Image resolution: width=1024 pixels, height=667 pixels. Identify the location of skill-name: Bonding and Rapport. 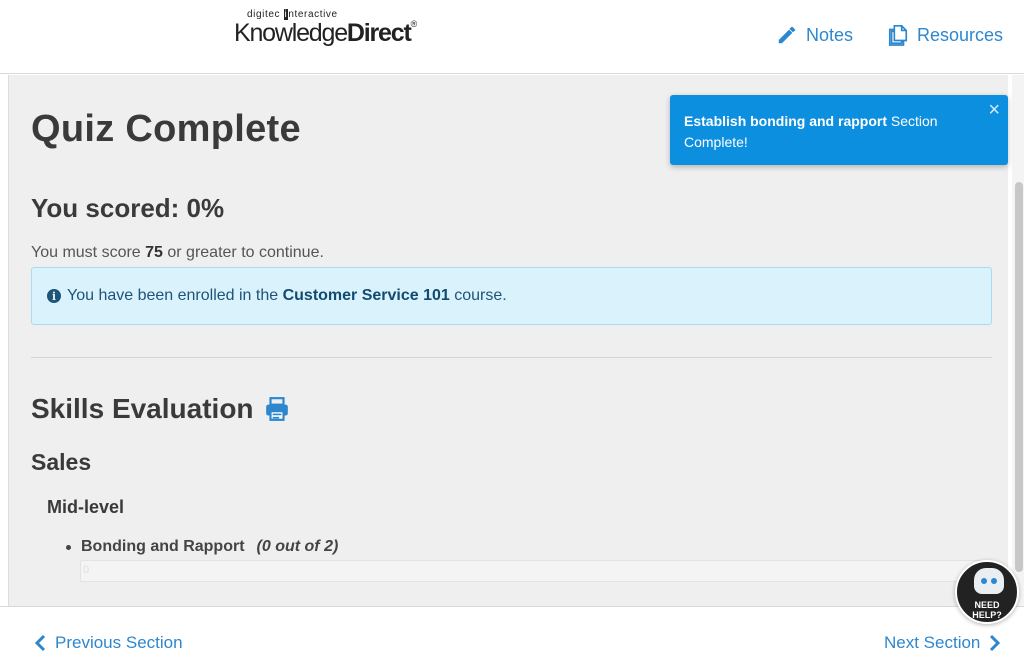
(163, 546).